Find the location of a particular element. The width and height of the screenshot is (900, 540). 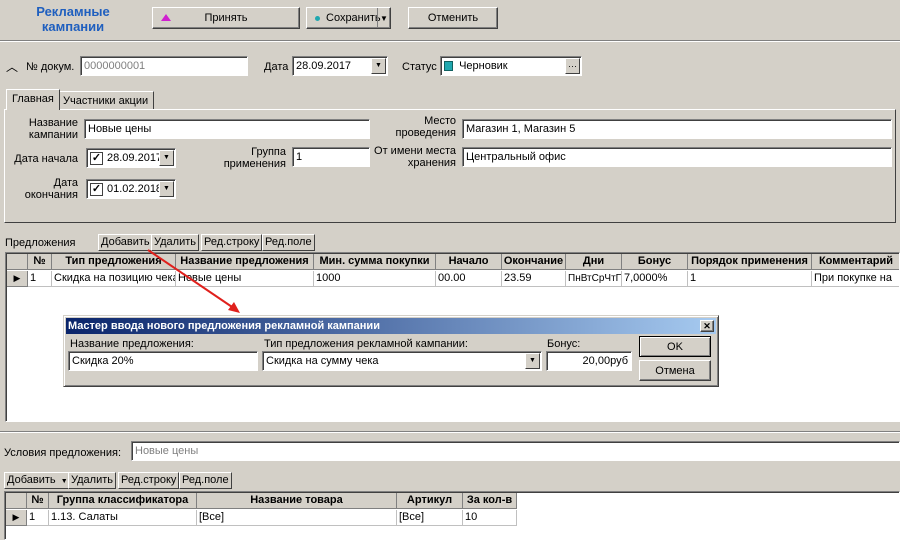

owner-label-line1: От имени места is located at coordinates (415, 151).